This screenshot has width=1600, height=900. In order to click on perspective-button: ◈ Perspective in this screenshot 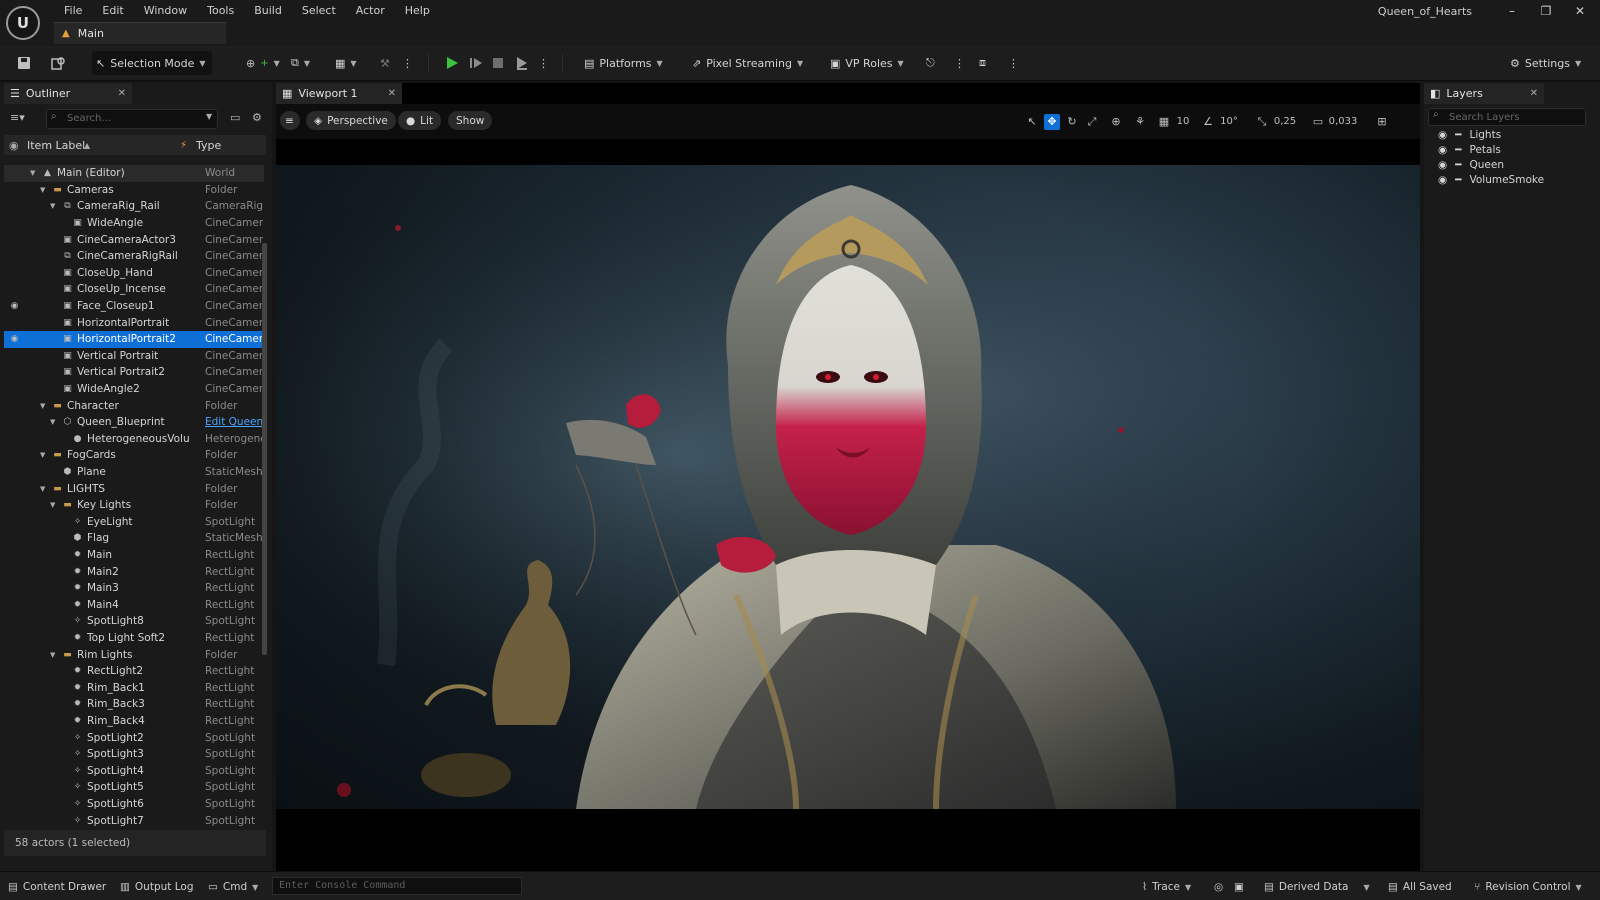, I will do `click(351, 120)`.